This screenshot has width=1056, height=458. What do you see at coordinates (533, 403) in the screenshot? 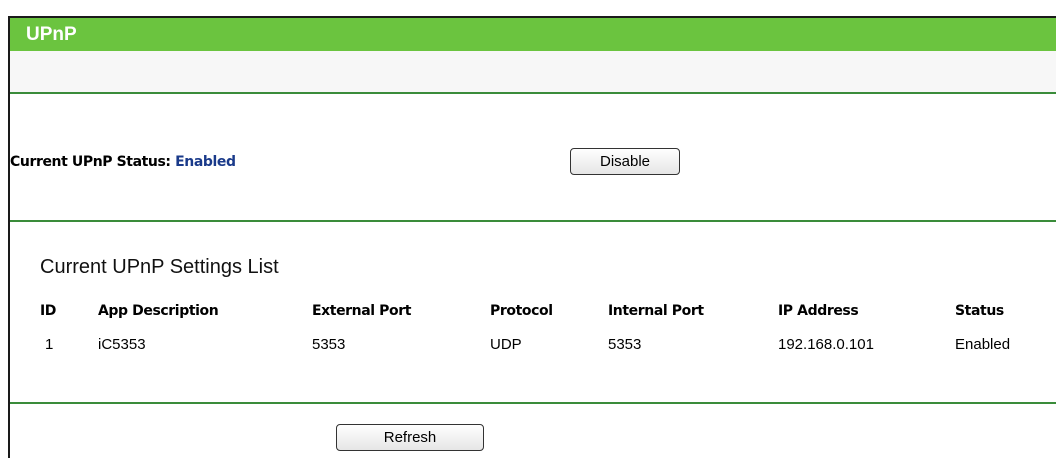
I see `divider-bottom` at bounding box center [533, 403].